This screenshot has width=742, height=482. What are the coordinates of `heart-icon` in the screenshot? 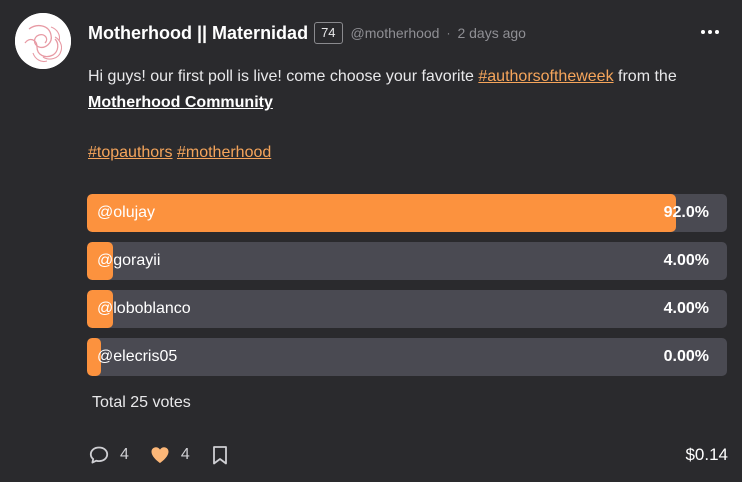 It's located at (160, 455).